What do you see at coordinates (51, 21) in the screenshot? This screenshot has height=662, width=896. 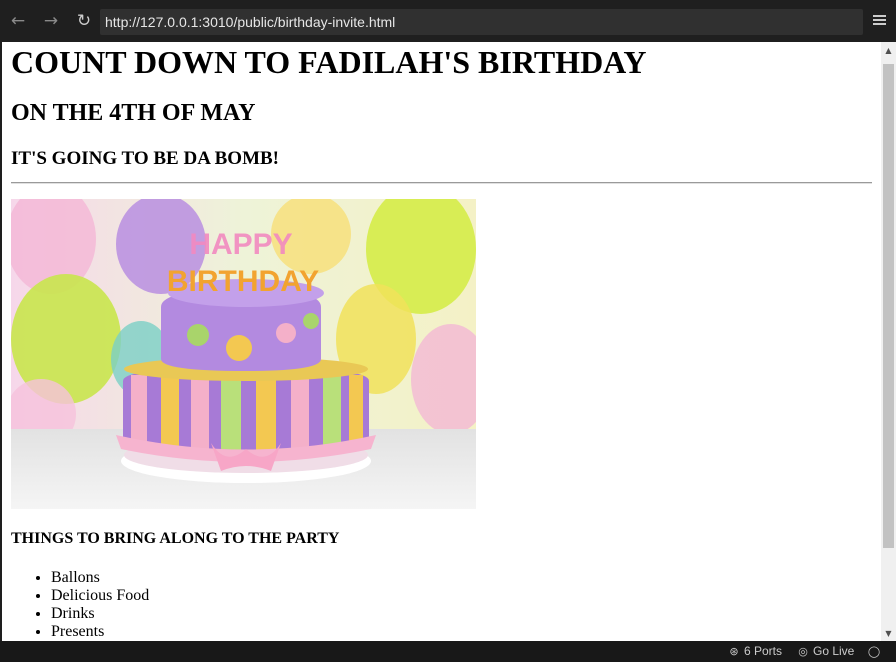 I see `arrow-right-icon: →` at bounding box center [51, 21].